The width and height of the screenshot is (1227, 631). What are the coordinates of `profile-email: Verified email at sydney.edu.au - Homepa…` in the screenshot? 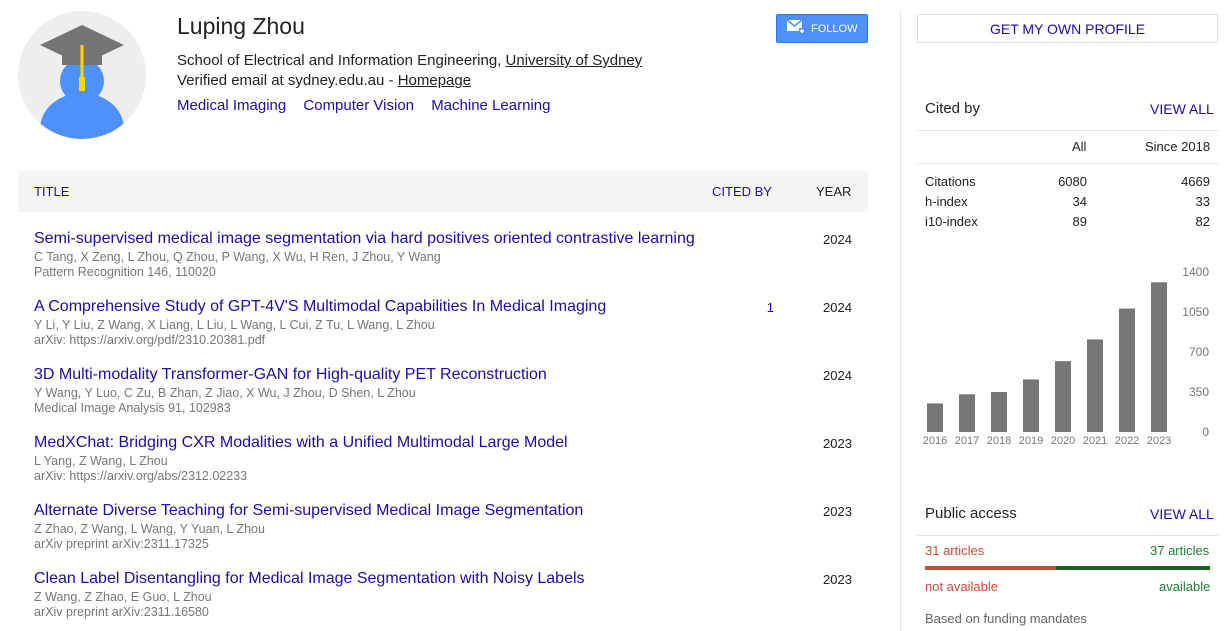 It's located at (324, 80).